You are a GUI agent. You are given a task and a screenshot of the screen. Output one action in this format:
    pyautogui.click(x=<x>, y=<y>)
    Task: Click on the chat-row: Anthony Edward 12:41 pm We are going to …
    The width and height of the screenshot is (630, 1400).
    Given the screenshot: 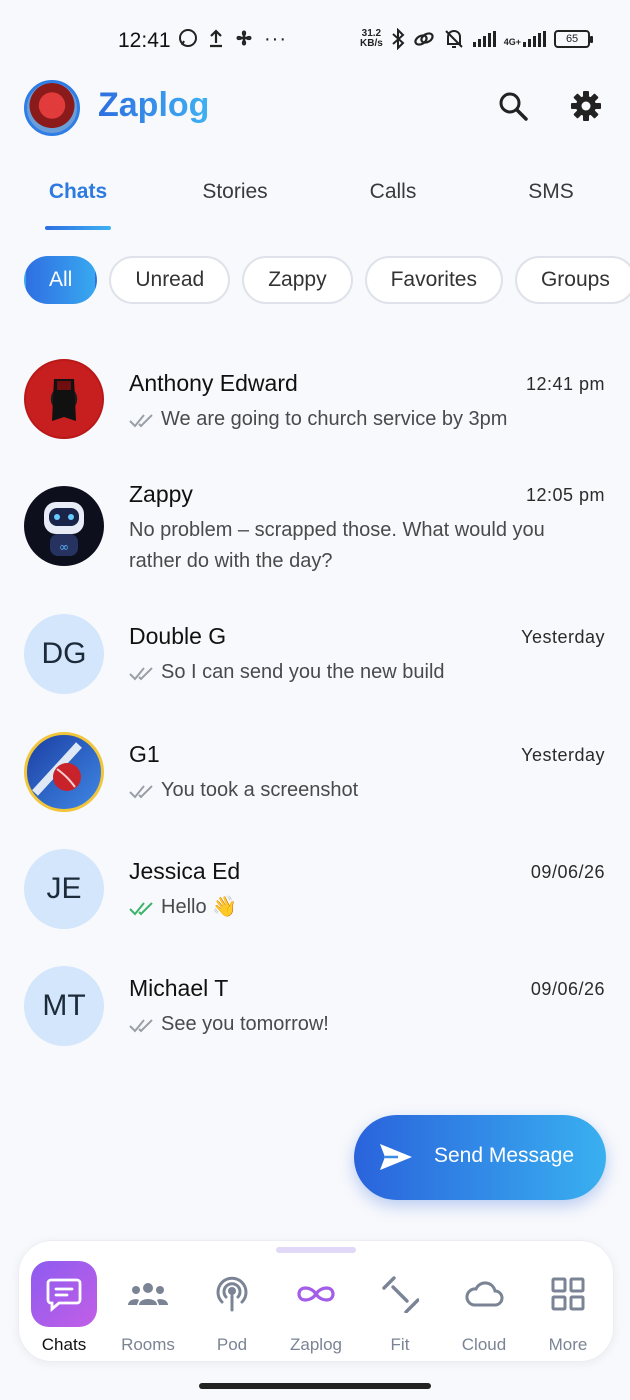 What is the action you would take?
    pyautogui.click(x=315, y=409)
    